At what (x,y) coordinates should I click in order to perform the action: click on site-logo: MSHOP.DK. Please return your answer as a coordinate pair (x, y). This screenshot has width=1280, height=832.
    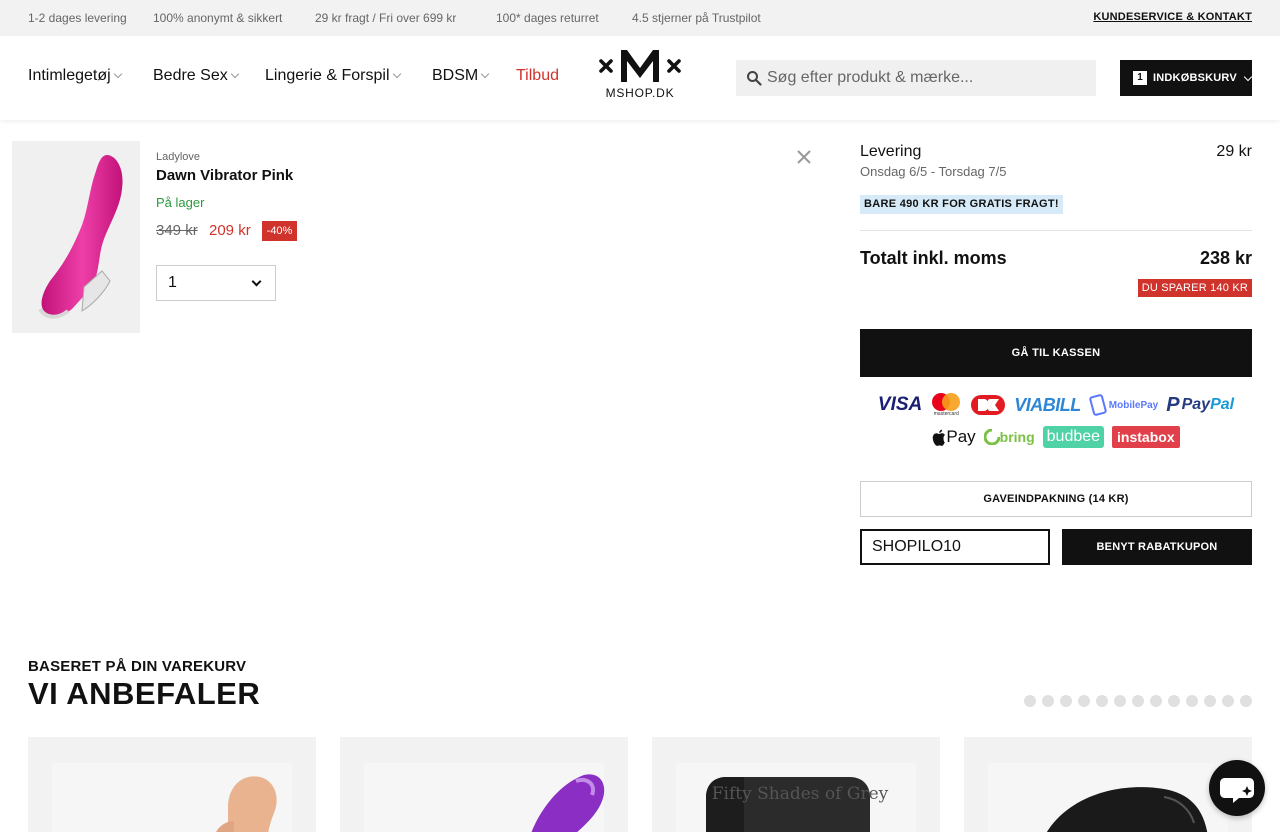
    Looking at the image, I should click on (640, 73).